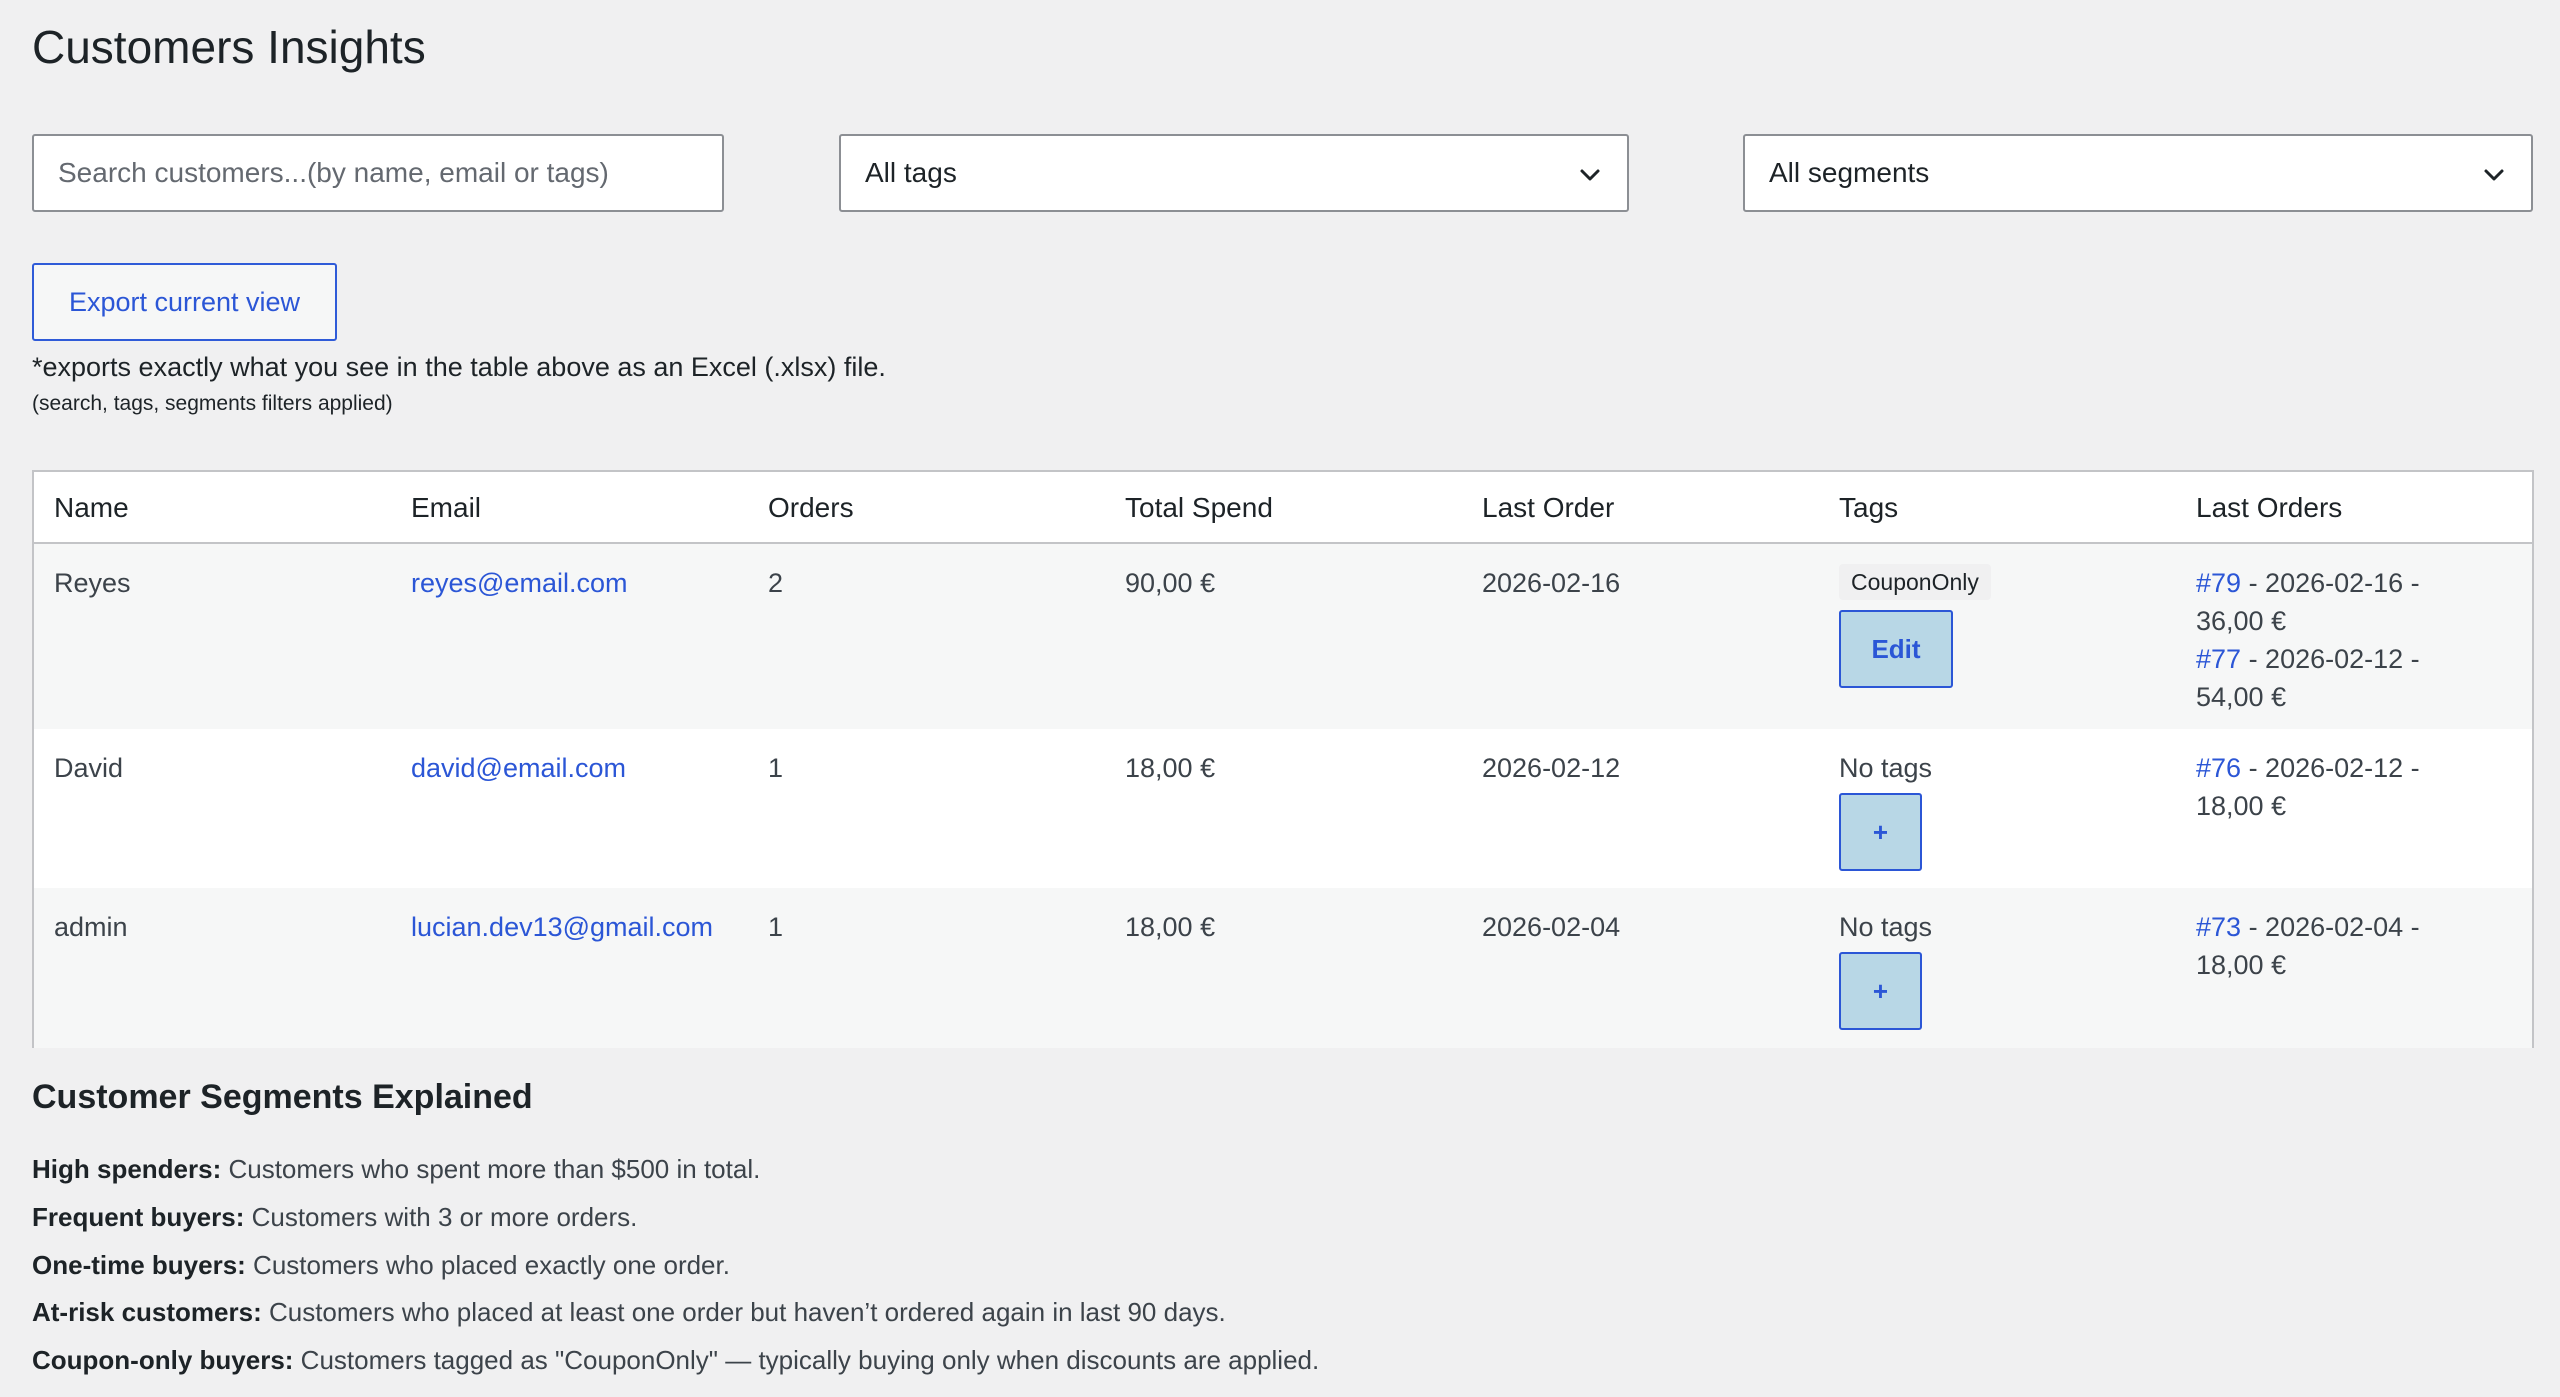 The height and width of the screenshot is (1397, 2560). What do you see at coordinates (2241, 621) in the screenshot?
I see `order-amount: 36,00 €` at bounding box center [2241, 621].